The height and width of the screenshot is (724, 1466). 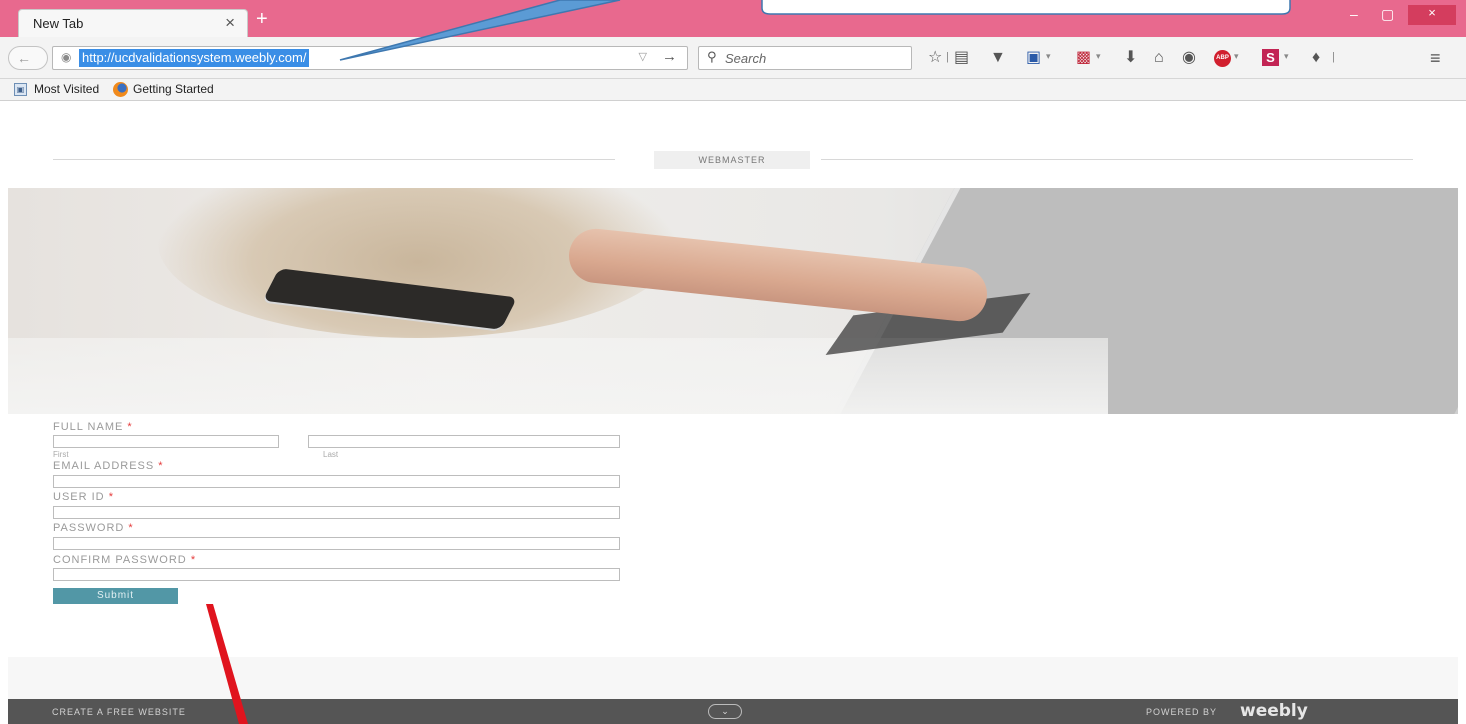 What do you see at coordinates (1432, 15) in the screenshot?
I see `close-window-icon: ×` at bounding box center [1432, 15].